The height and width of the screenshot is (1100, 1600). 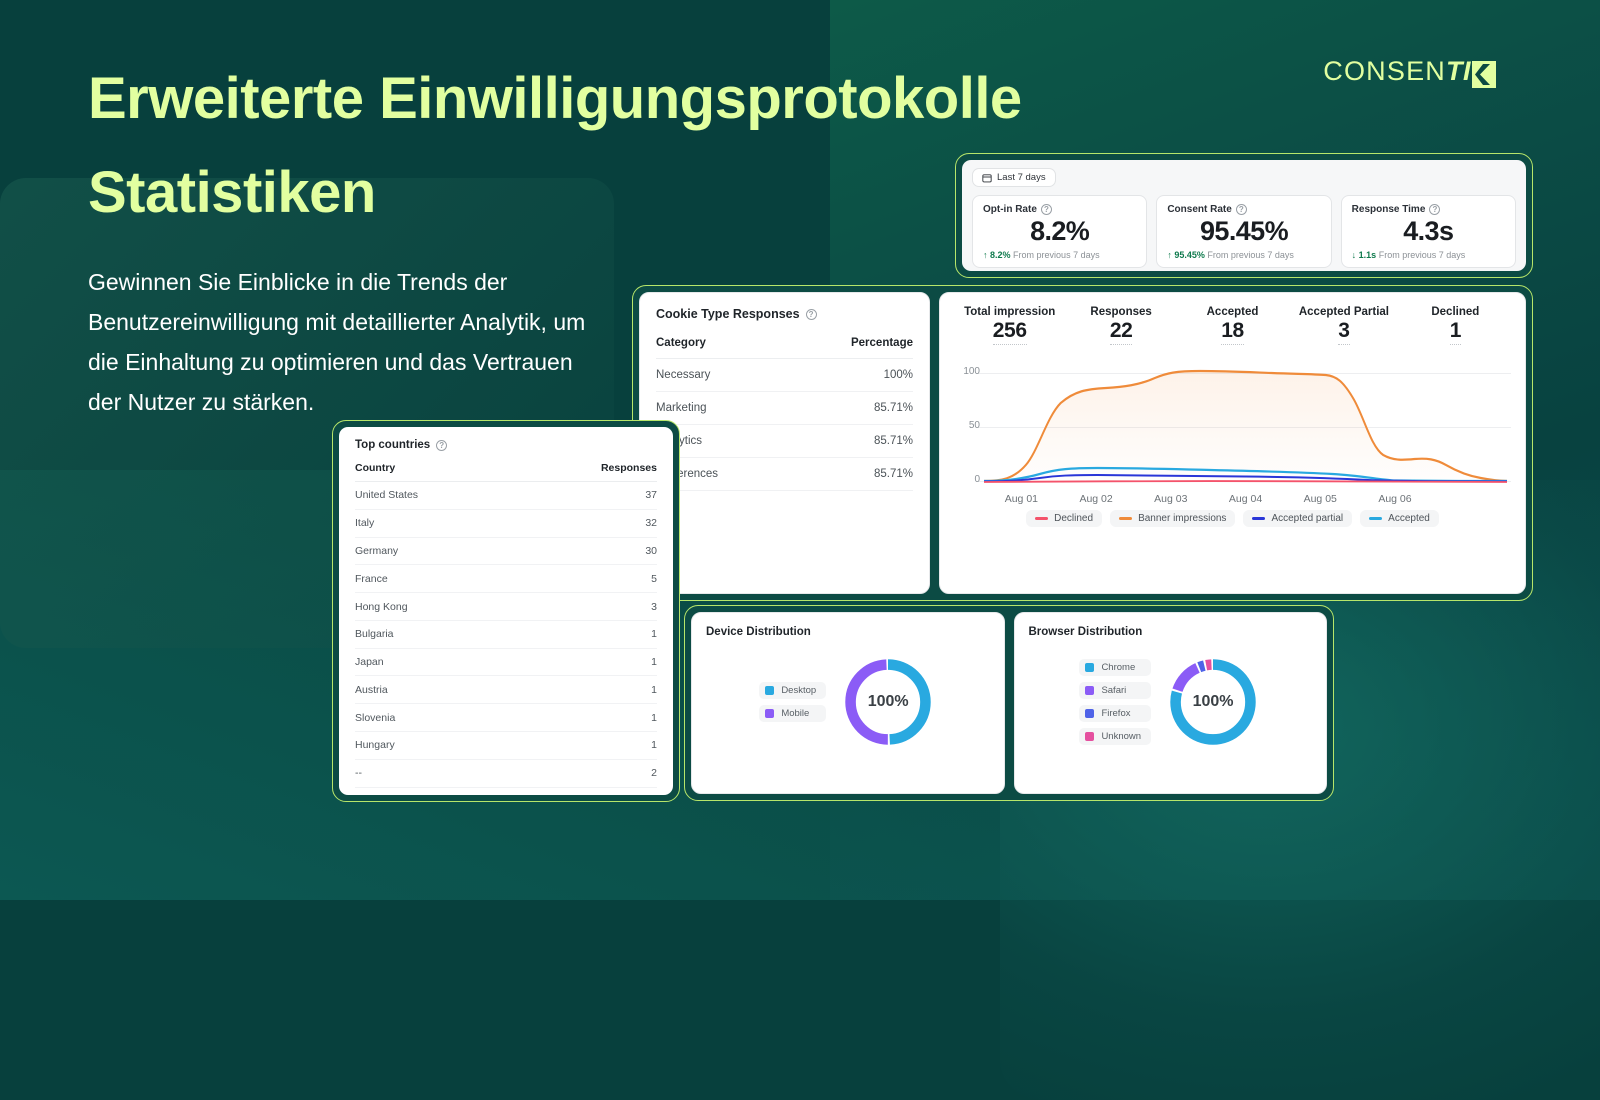 I want to click on date-range-chip: Last 7 days, so click(x=1014, y=177).